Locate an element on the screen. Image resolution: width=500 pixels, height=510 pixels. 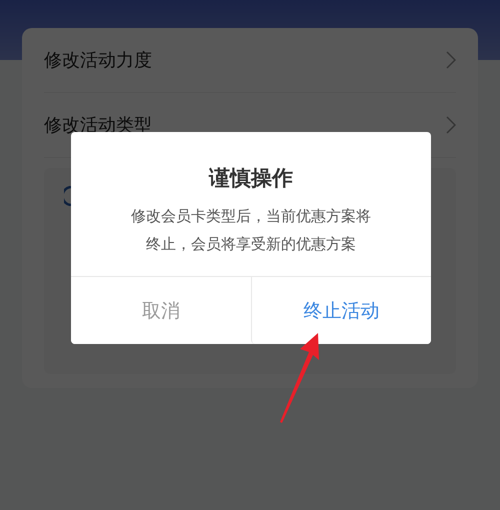
dialog-message: 修改会员卡类型后，当前优惠方案将终止，会员将享受新的优惠方案 is located at coordinates (251, 230).